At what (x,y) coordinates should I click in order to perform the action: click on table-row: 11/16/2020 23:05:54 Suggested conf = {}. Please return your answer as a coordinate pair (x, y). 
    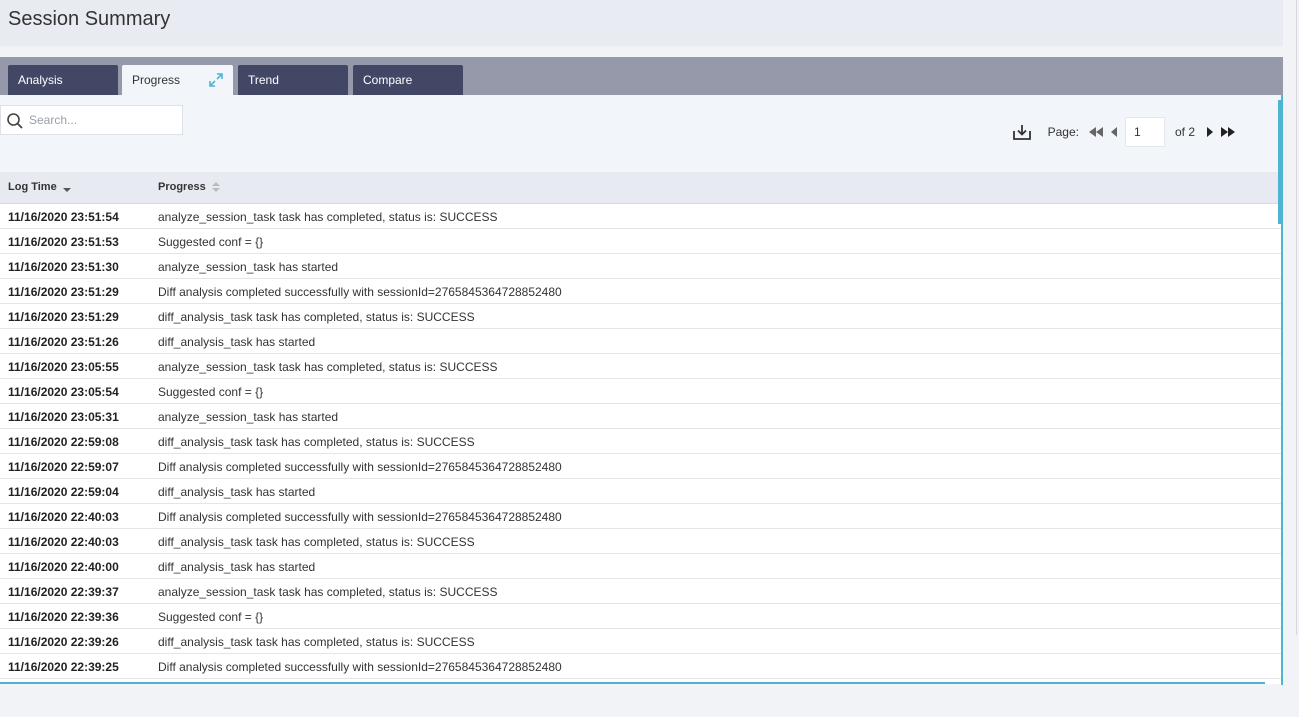
    Looking at the image, I should click on (640, 391).